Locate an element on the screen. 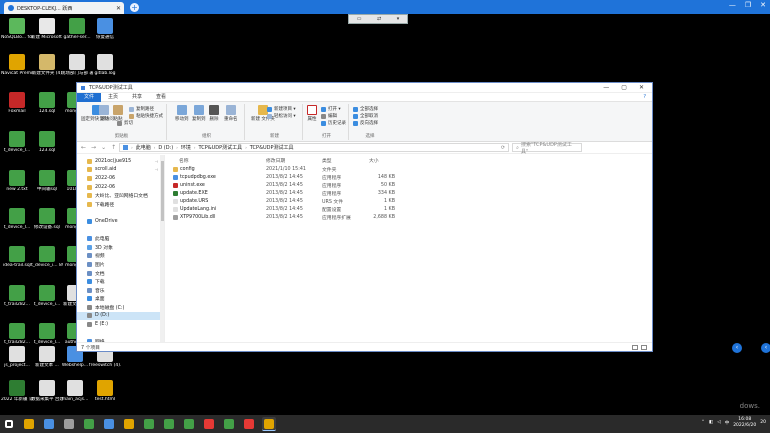 The image size is (770, 433). search-box: ⌕ 搜索"TCP&UDP测试工具" is located at coordinates (547, 148).